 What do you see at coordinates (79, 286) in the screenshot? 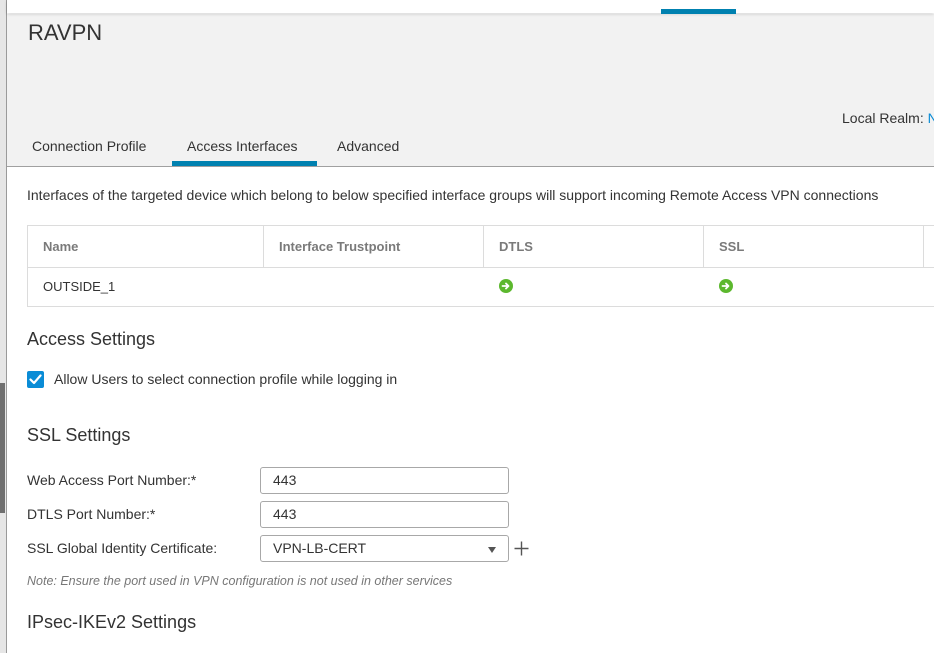
I see `cell-name: OUTSIDE_1` at bounding box center [79, 286].